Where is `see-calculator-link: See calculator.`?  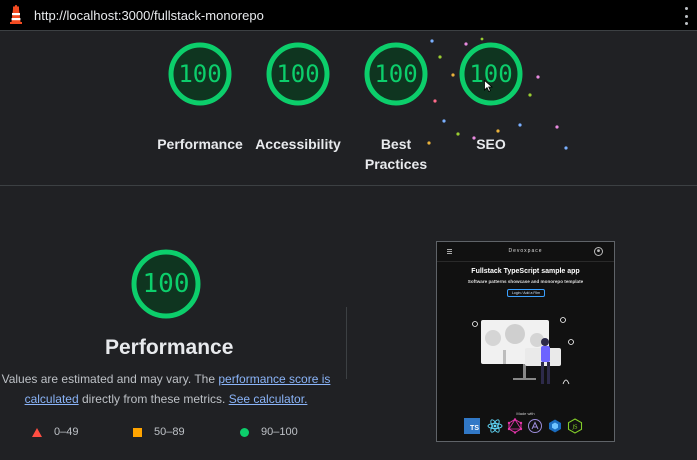 see-calculator-link: See calculator. is located at coordinates (268, 399).